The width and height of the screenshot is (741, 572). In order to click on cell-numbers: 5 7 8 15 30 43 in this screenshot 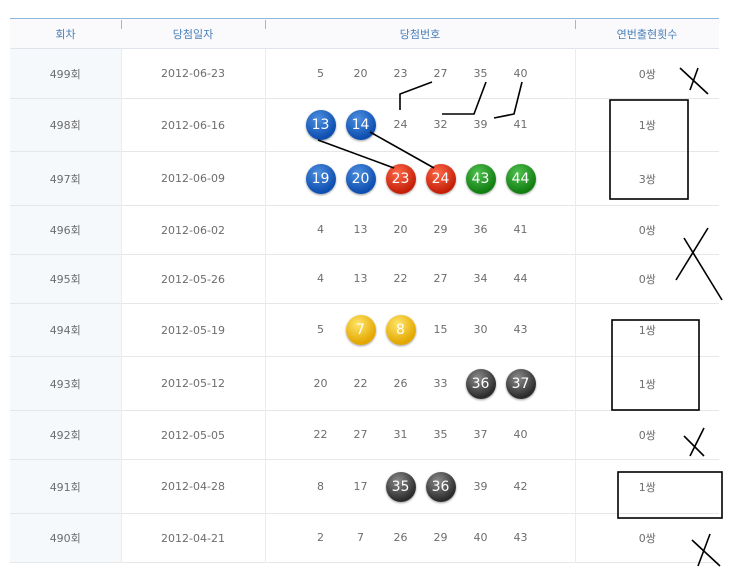, I will do `click(420, 330)`.